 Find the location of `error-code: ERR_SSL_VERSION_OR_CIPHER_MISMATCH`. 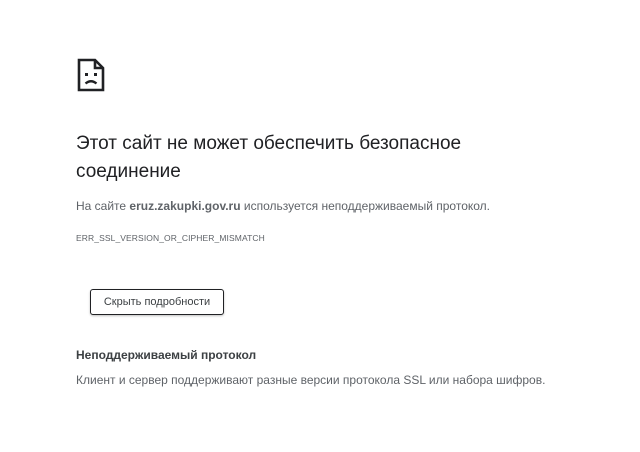

error-code: ERR_SSL_VERSION_OR_CIPHER_MISMATCH is located at coordinates (170, 238).